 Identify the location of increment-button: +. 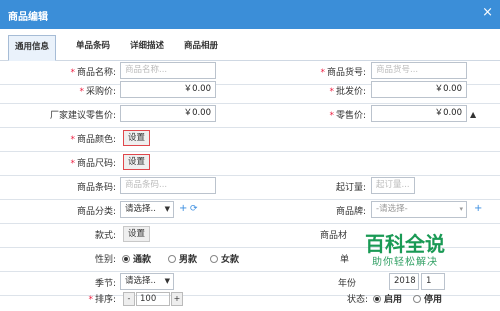
(177, 299).